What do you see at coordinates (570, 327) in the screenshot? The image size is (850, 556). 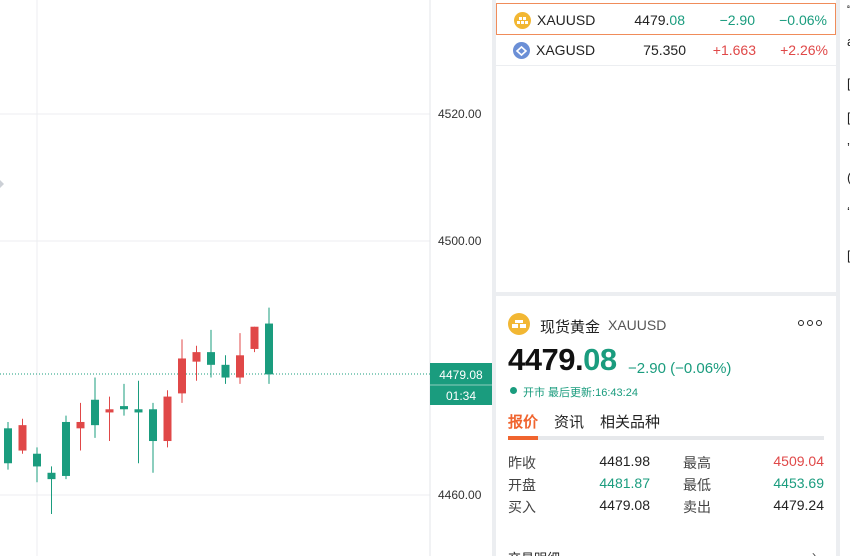 I see `symbol-name: 现货黄金` at bounding box center [570, 327].